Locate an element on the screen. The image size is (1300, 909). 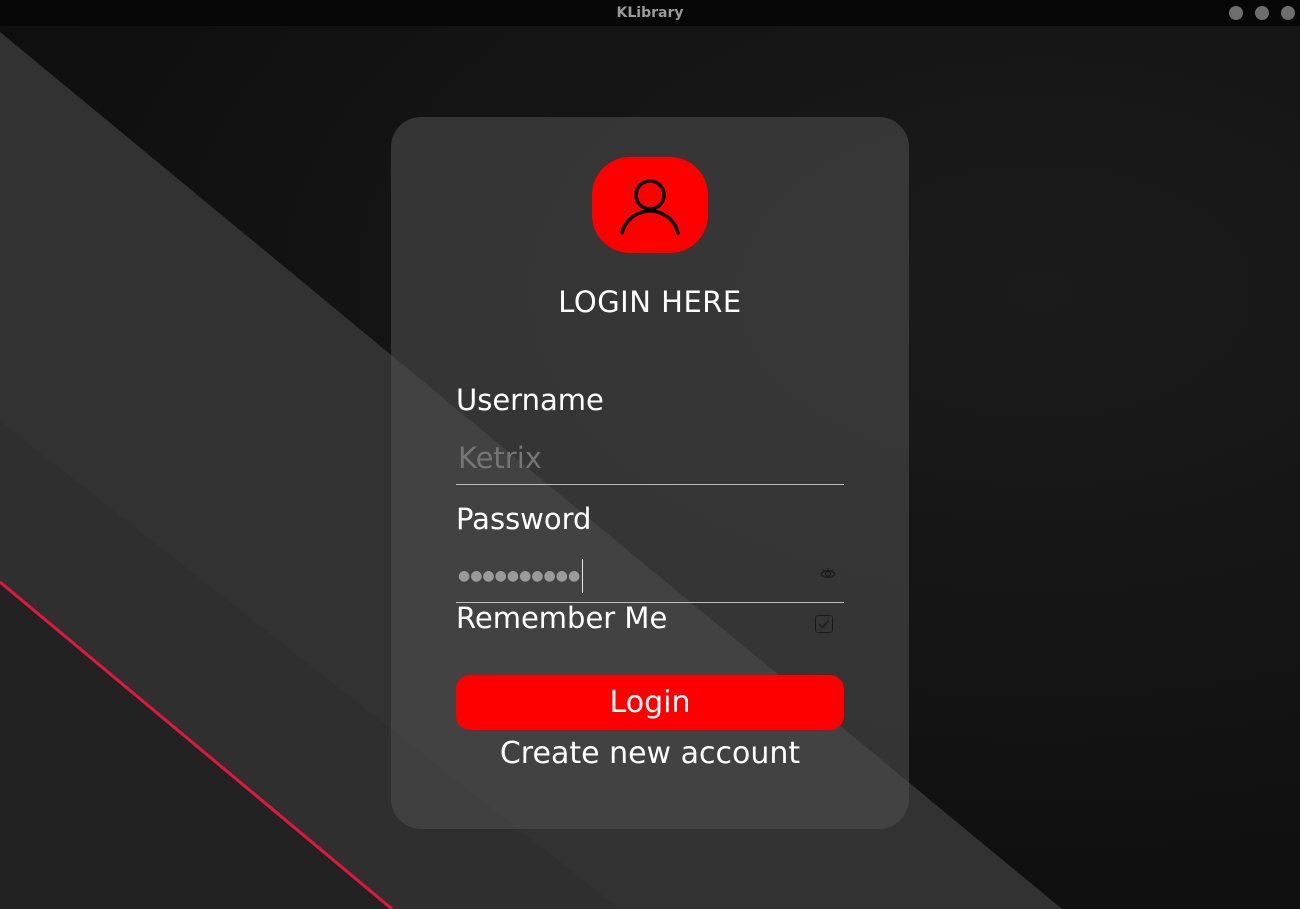
checkmark-icon is located at coordinates (824, 624).